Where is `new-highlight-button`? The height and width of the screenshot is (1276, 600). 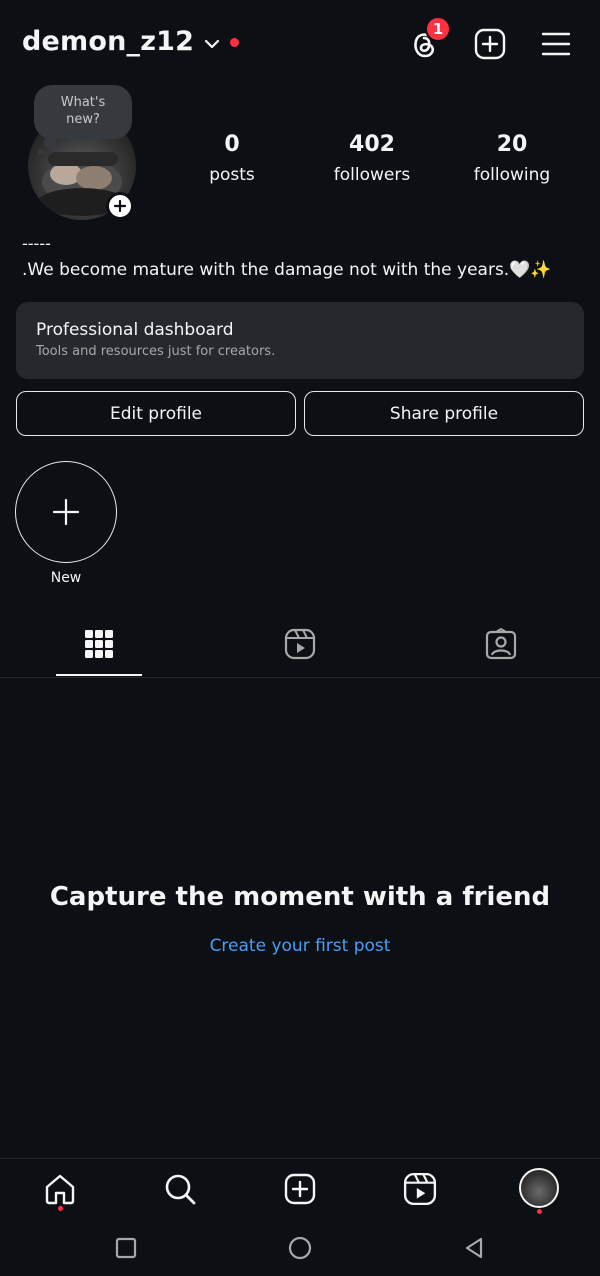
new-highlight-button is located at coordinates (66, 512).